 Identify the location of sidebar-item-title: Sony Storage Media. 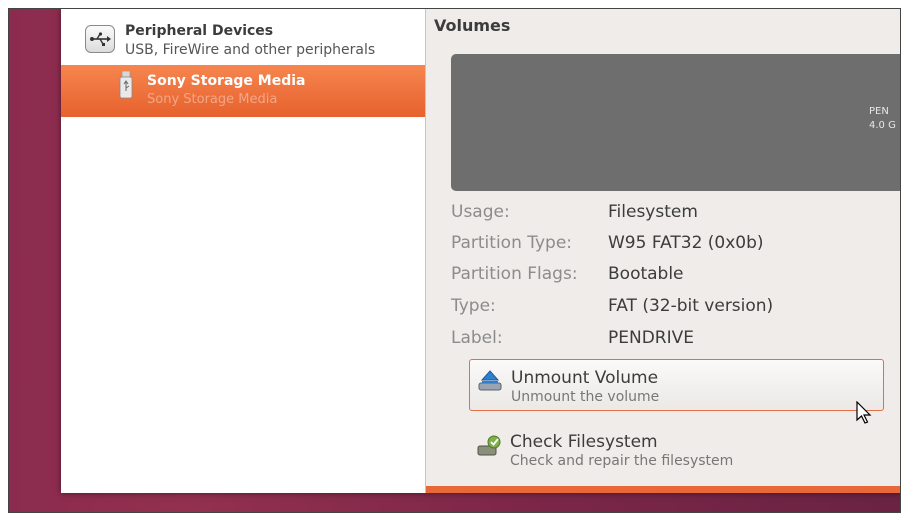
(226, 81).